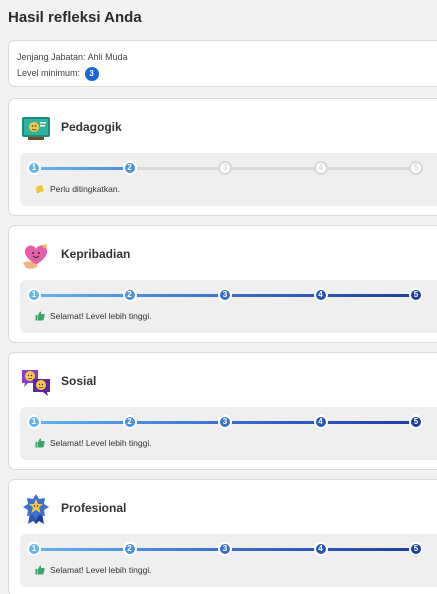 This screenshot has width=437, height=594. Describe the element at coordinates (96, 254) in the screenshot. I see `competency-title: Kepribadian` at that location.